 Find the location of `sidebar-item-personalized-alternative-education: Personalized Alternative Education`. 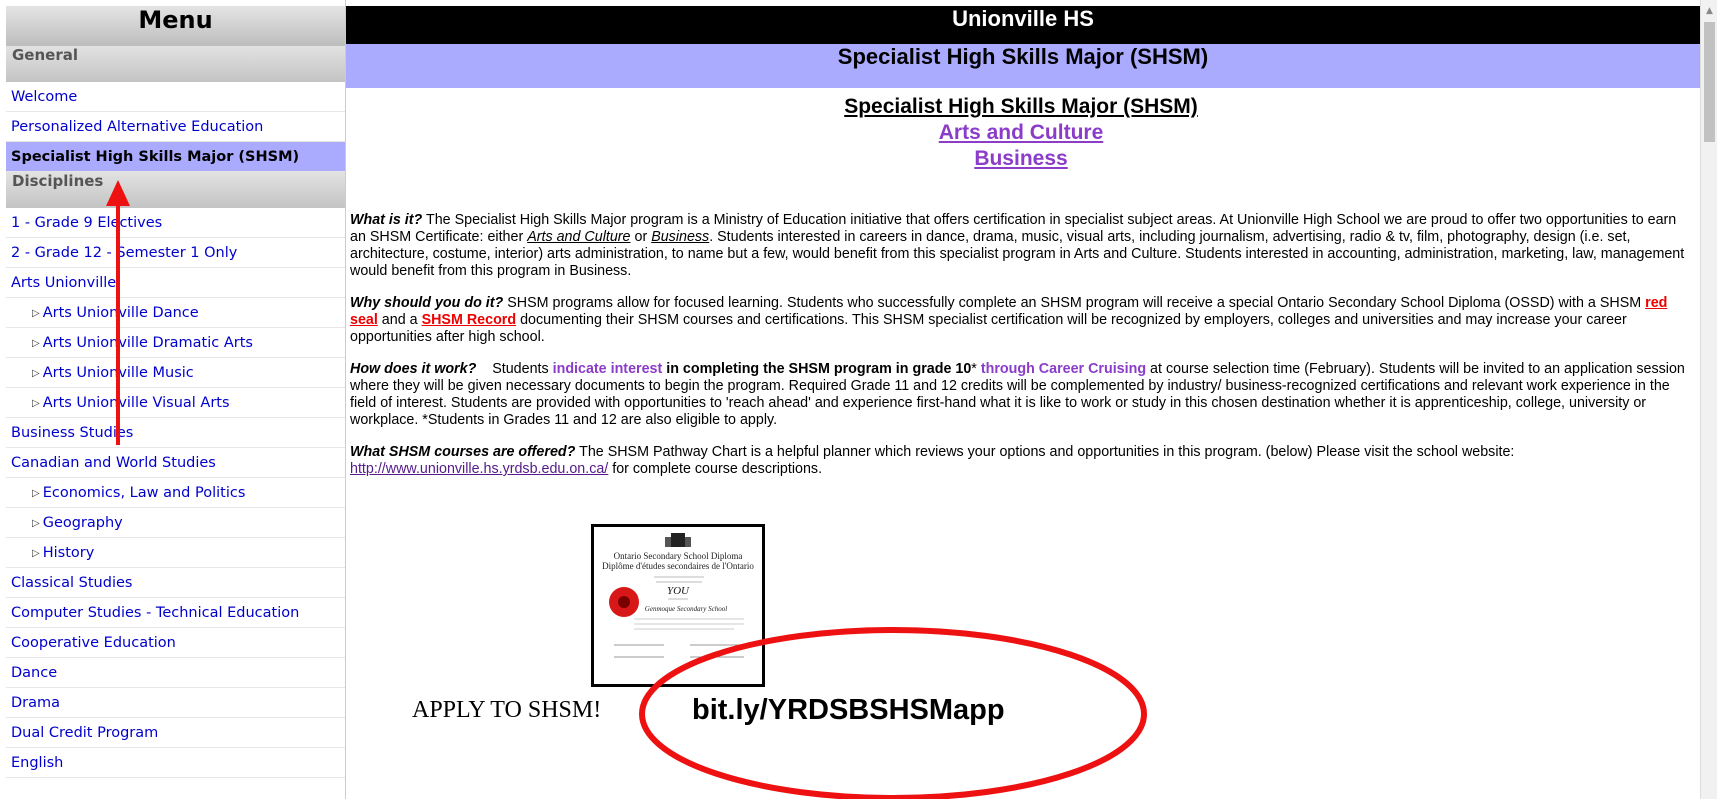

sidebar-item-personalized-alternative-education: Personalized Alternative Education is located at coordinates (175, 127).